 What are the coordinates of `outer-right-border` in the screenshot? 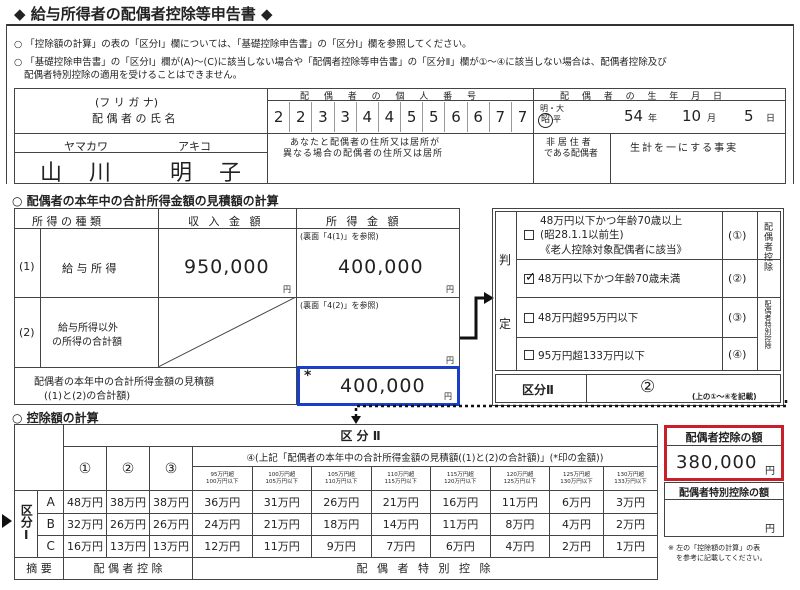 It's located at (793, 104).